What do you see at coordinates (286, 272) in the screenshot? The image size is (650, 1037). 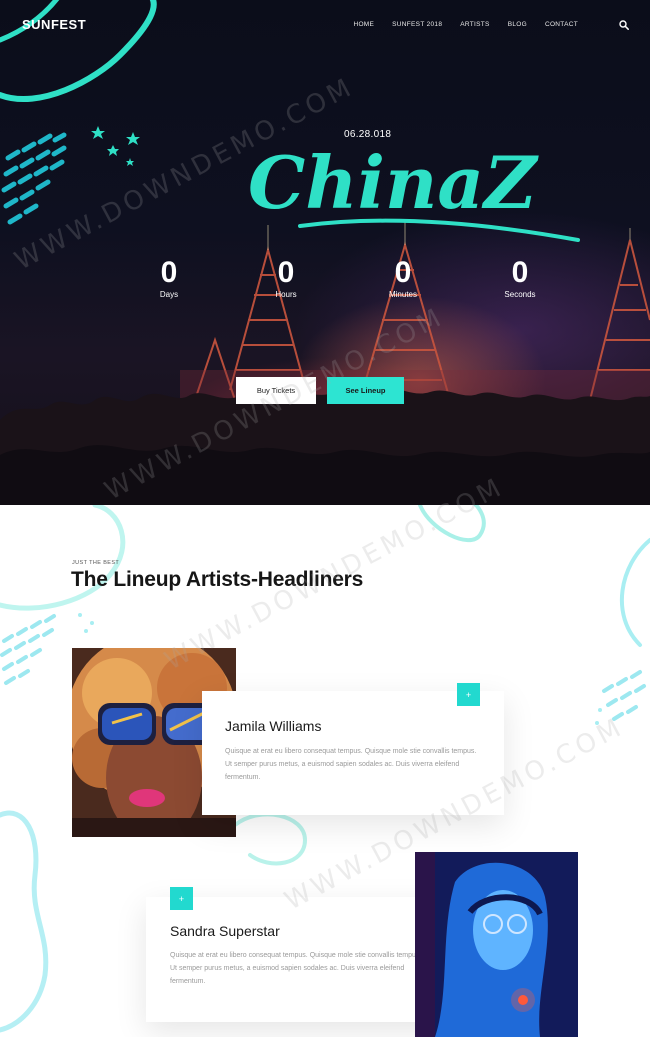 I see `countdown-hours-value: 0` at bounding box center [286, 272].